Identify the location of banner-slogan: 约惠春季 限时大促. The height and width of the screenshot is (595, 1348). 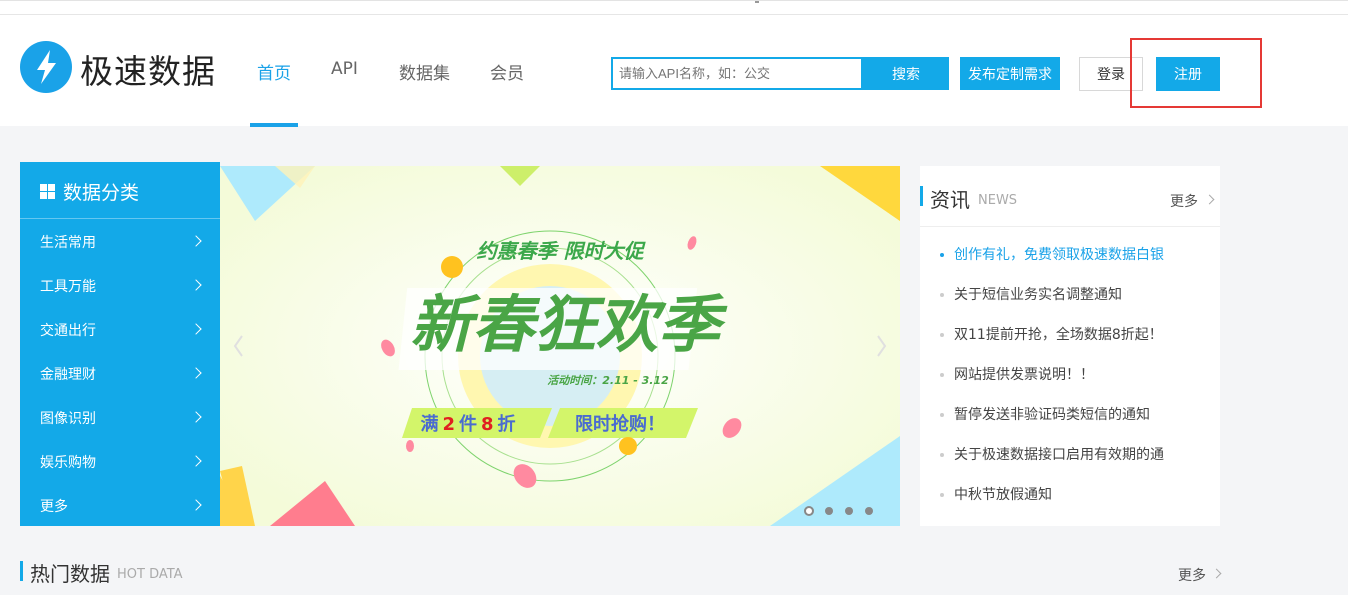
(562, 251).